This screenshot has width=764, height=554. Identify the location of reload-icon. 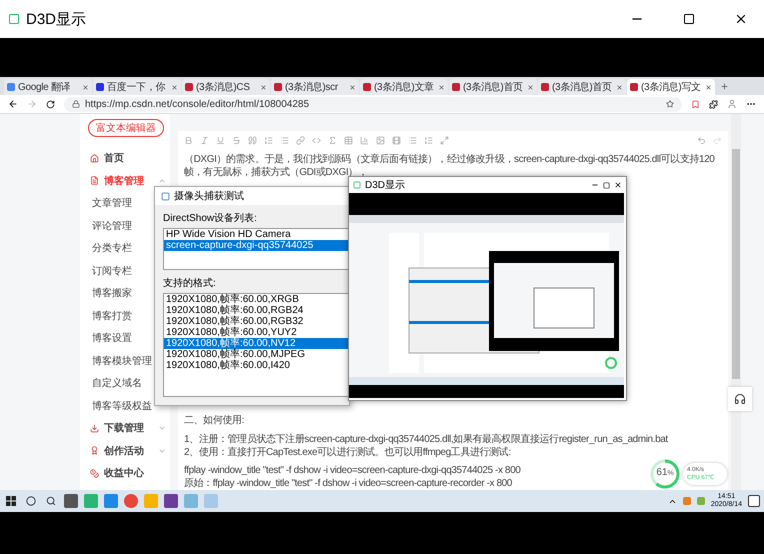
(50, 104).